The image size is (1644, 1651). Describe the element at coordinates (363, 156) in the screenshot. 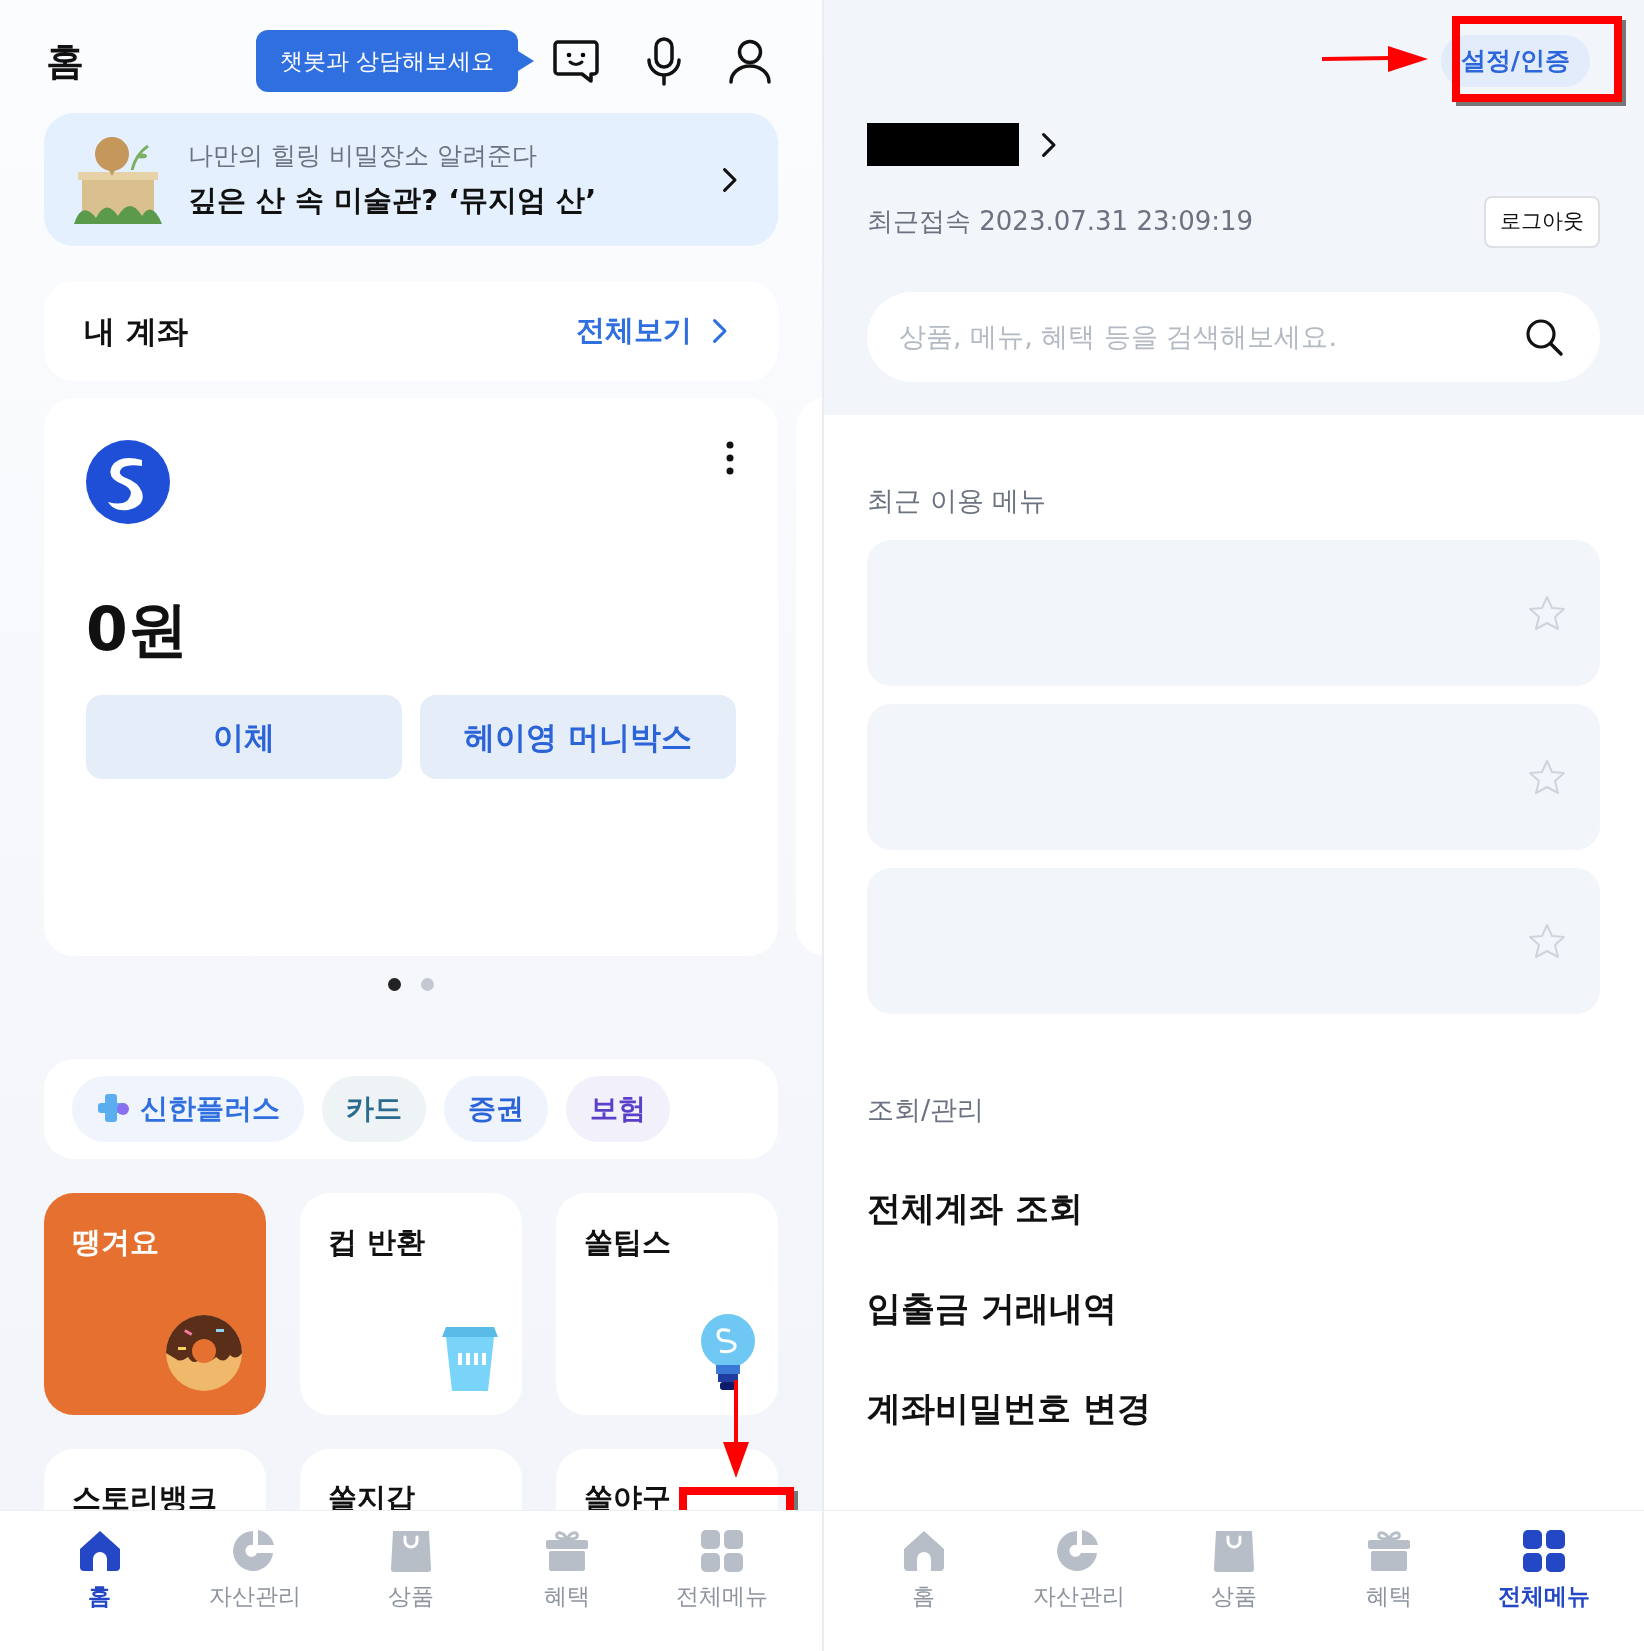

I see `banner-subtitle: 나만의 힐링 비밀장소 알려준다` at that location.